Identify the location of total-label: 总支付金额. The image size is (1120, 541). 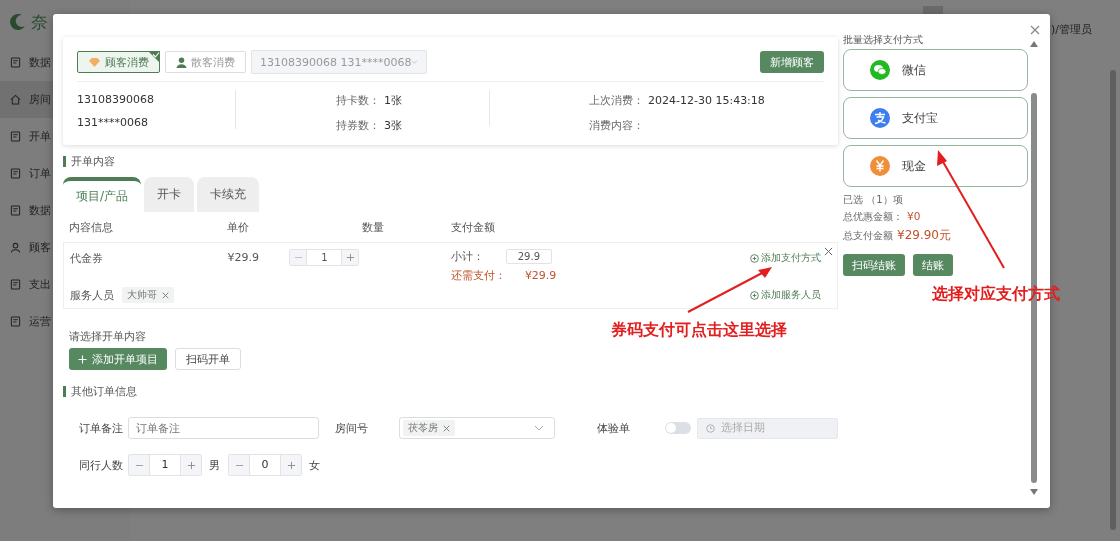
(868, 236).